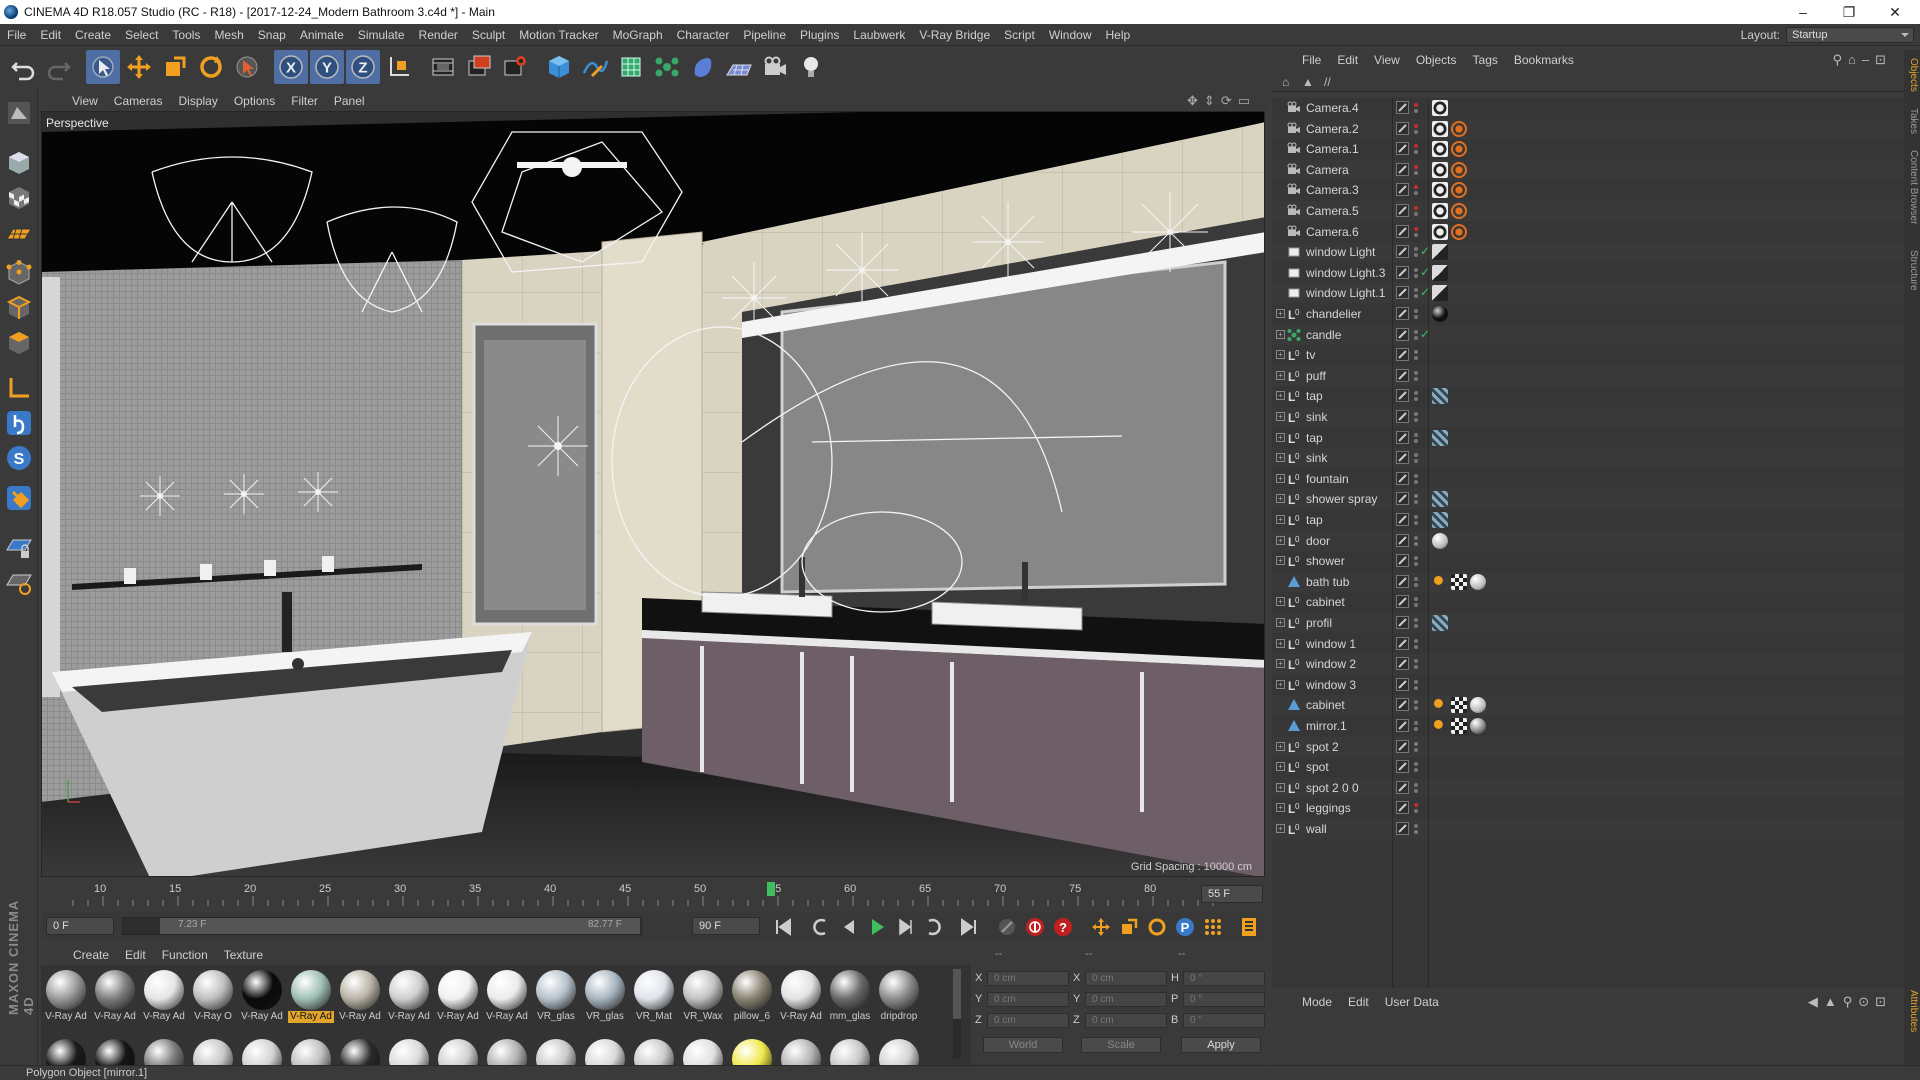 This screenshot has height=1080, width=1920. I want to click on restore-button: ❐, so click(1849, 12).